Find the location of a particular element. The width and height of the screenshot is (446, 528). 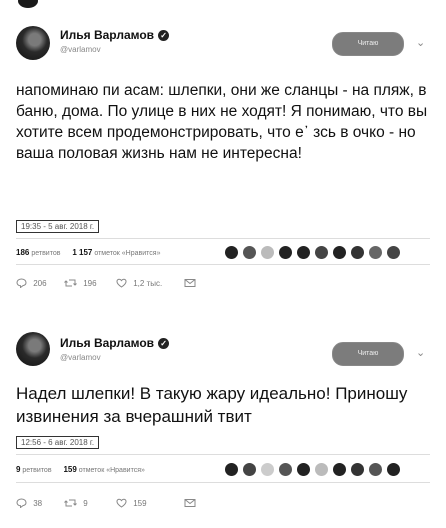

reply-button: 206 is located at coordinates (31, 283).